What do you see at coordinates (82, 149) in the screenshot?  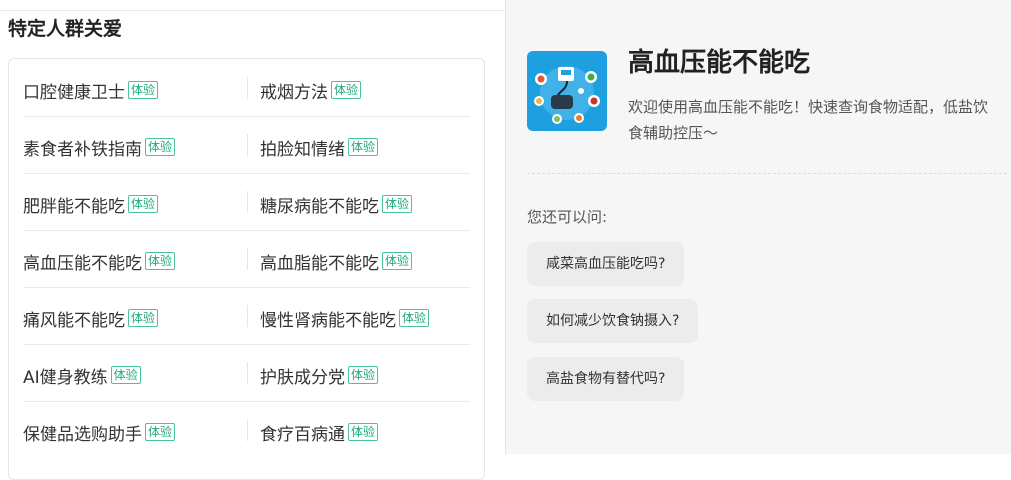 I see `tool-item-label: 素食者补铁指南` at bounding box center [82, 149].